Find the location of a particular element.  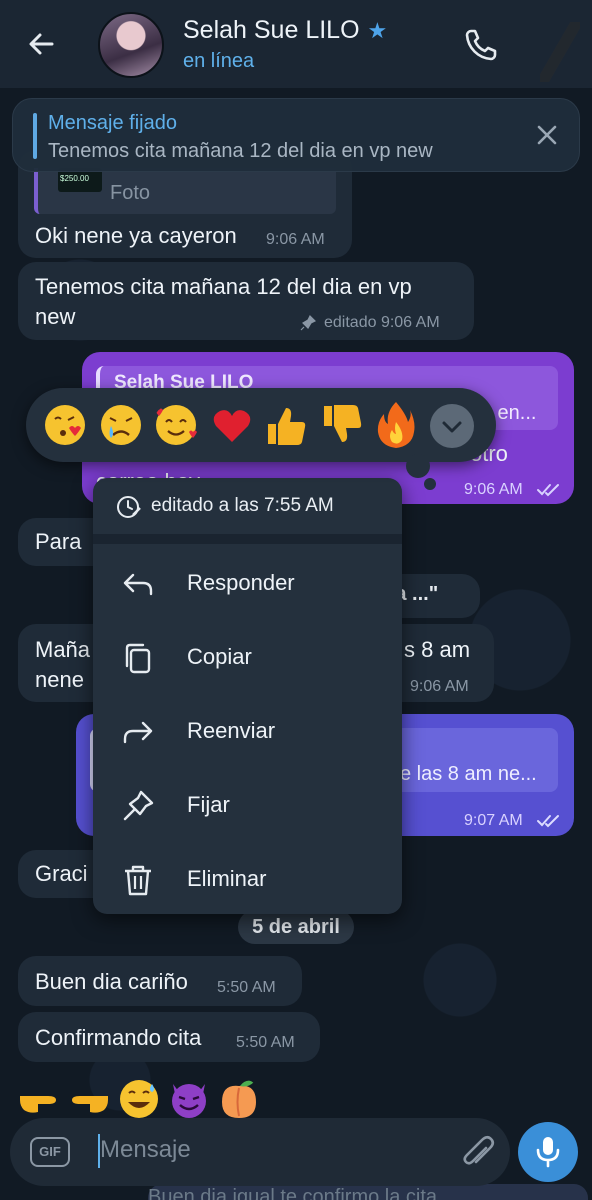

pinned-accent-bar is located at coordinates (35, 136).